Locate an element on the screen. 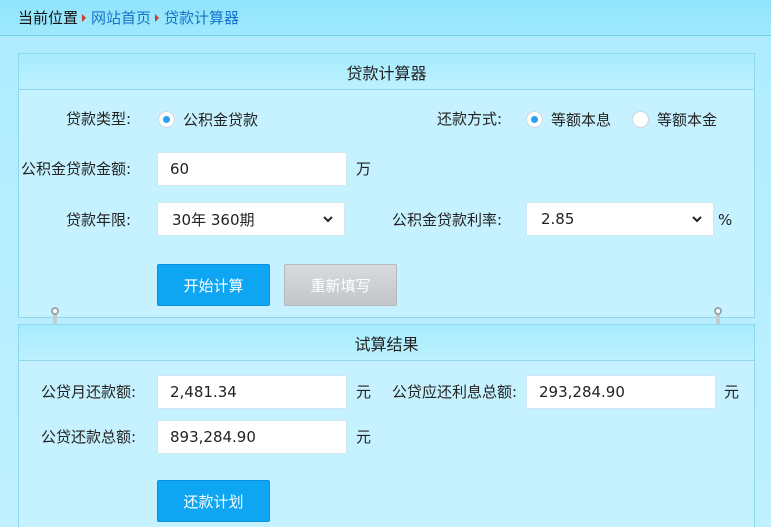 The width and height of the screenshot is (771, 527). repay-total-label: 公贷还款总额: is located at coordinates (88, 437).